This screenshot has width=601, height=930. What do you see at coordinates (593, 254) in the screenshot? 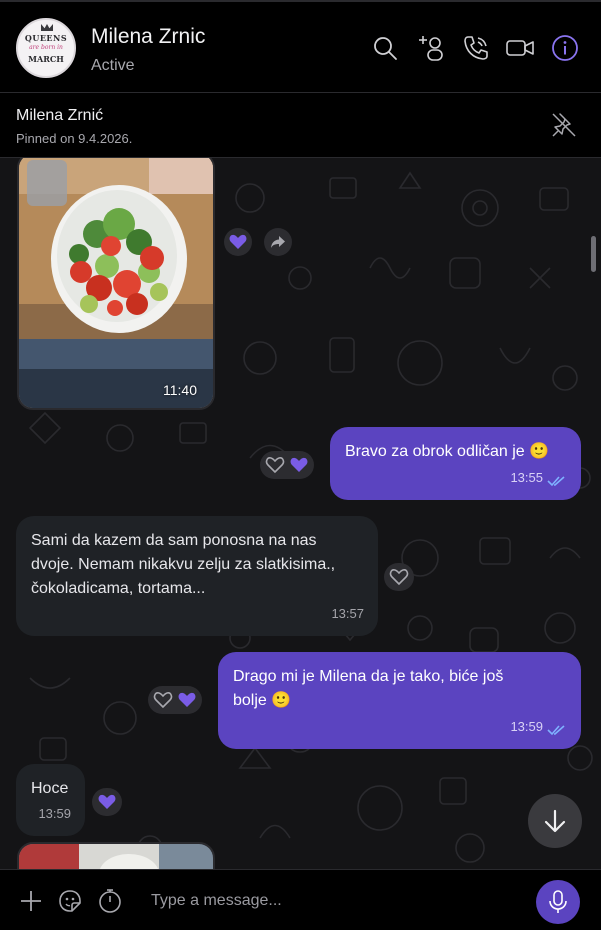
I see `chat-scrollbar` at bounding box center [593, 254].